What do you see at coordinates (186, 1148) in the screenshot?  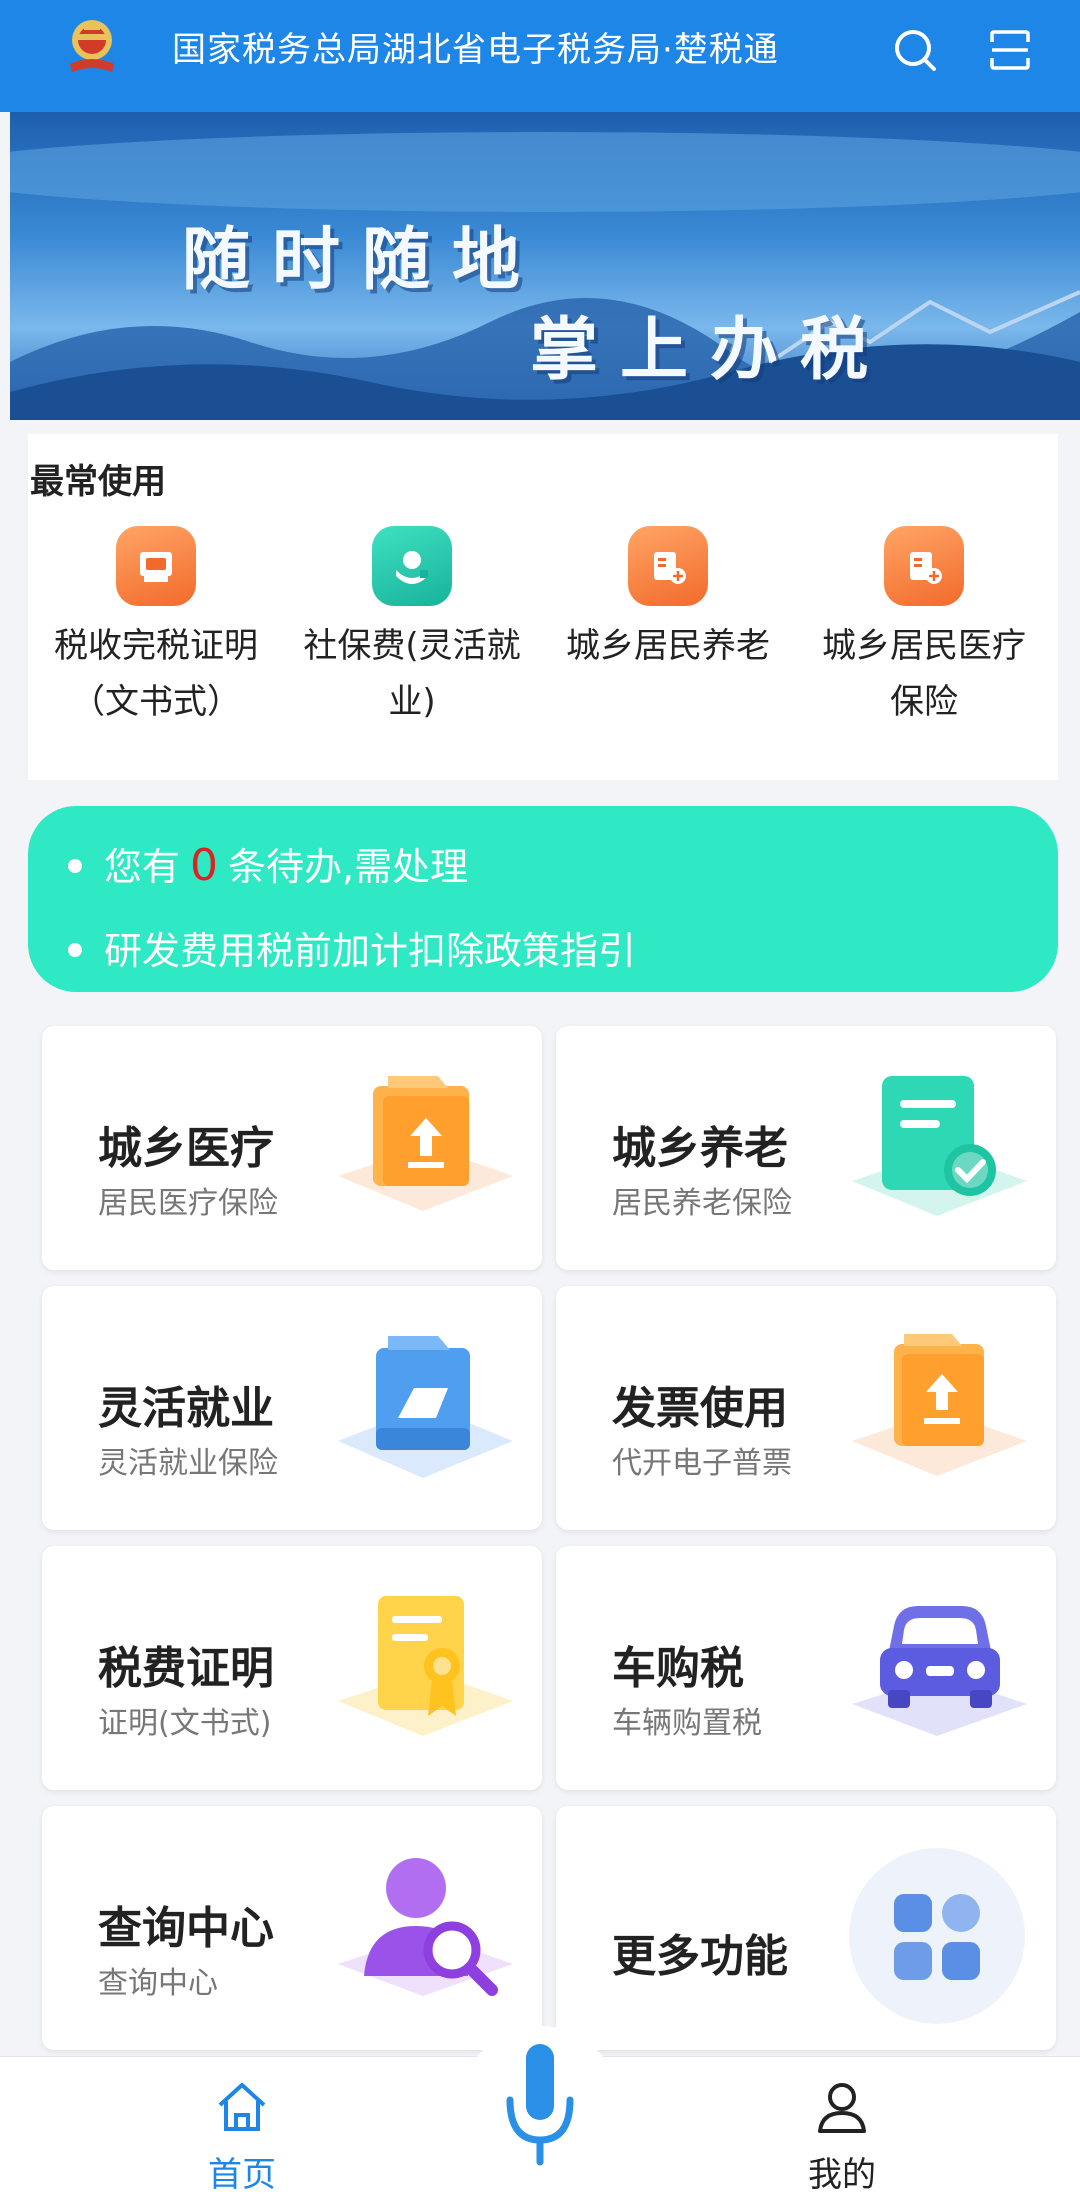 I see `card-title: 城乡医疗` at bounding box center [186, 1148].